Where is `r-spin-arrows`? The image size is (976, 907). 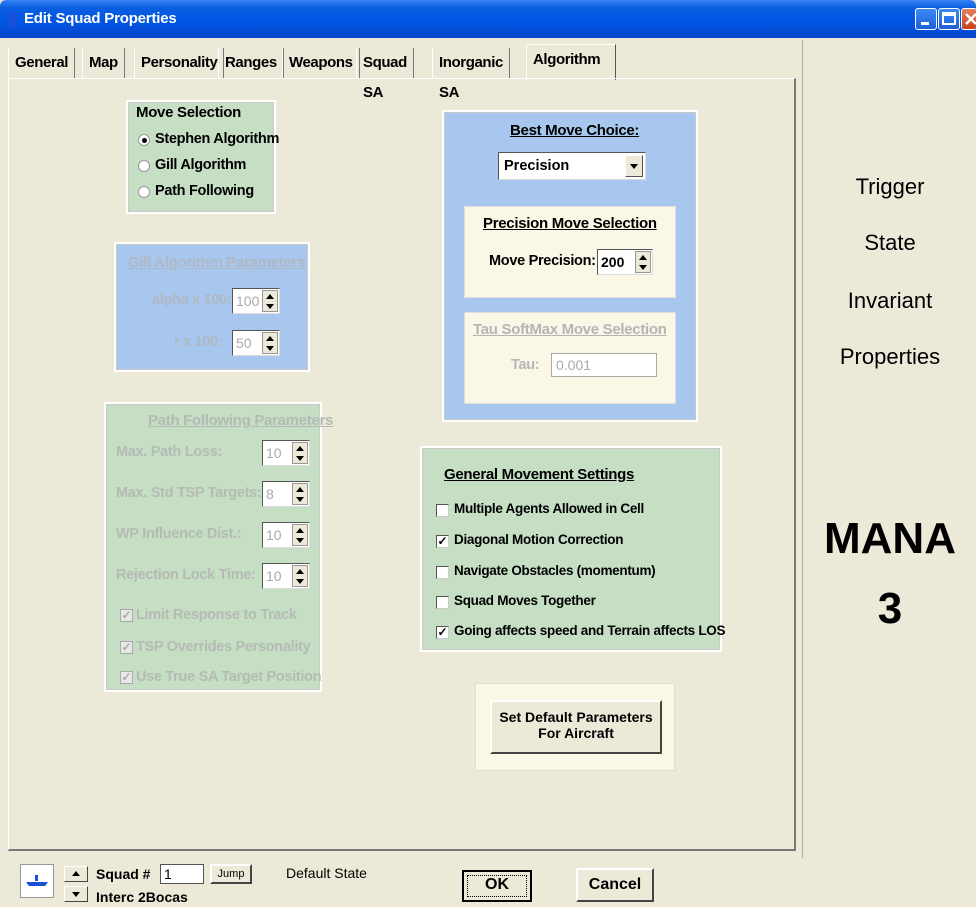 r-spin-arrows is located at coordinates (270, 343).